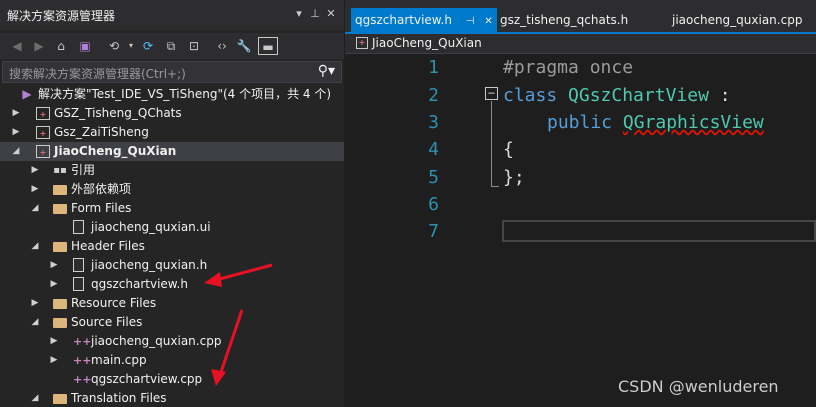  What do you see at coordinates (638, 95) in the screenshot?
I see `class-name: QGszChartView` at bounding box center [638, 95].